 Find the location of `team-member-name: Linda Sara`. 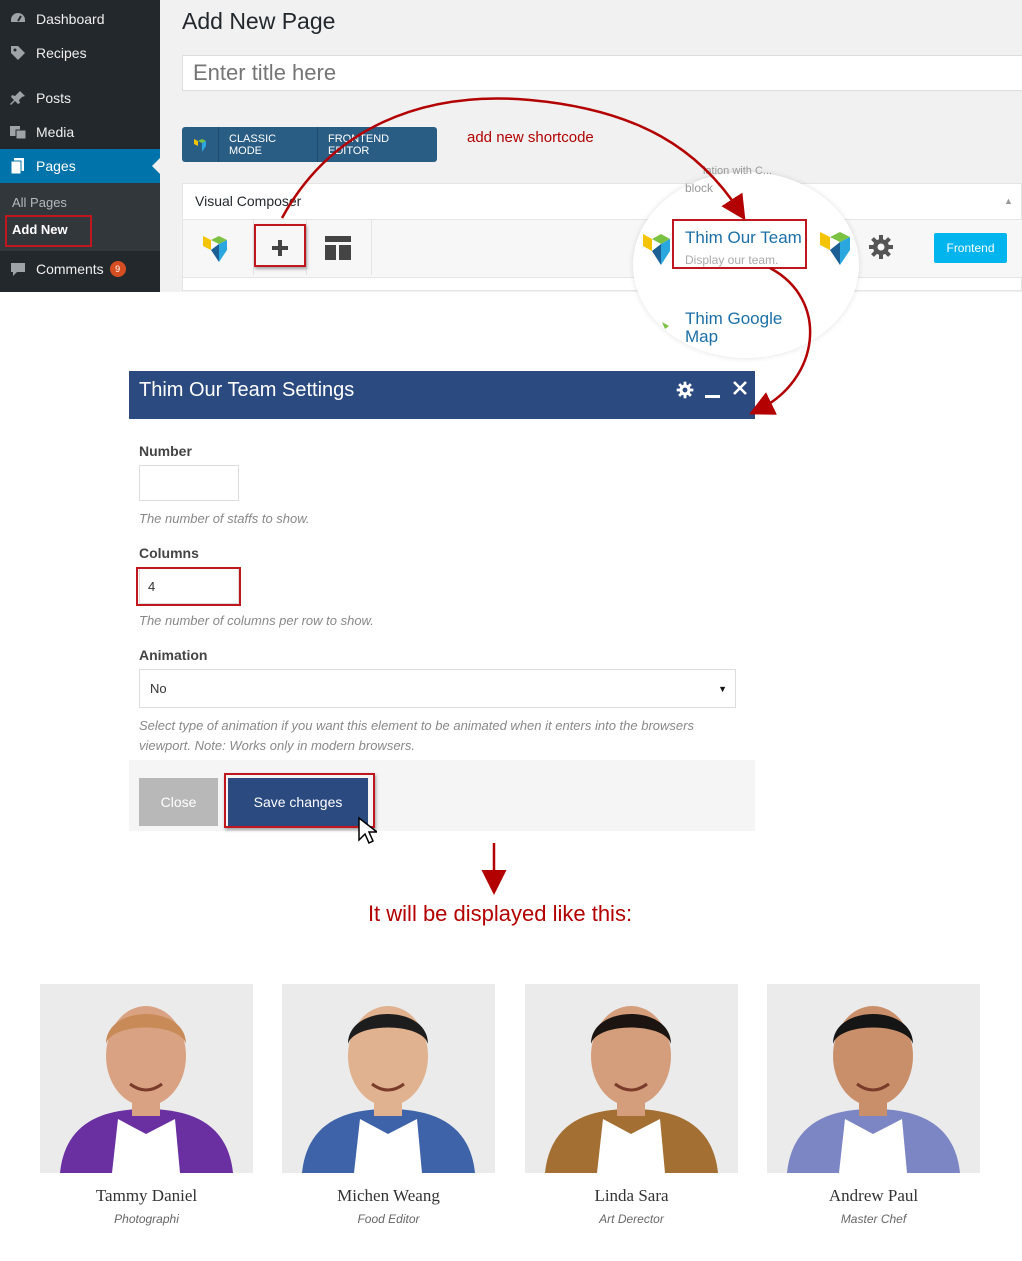

team-member-name: Linda Sara is located at coordinates (631, 1195).